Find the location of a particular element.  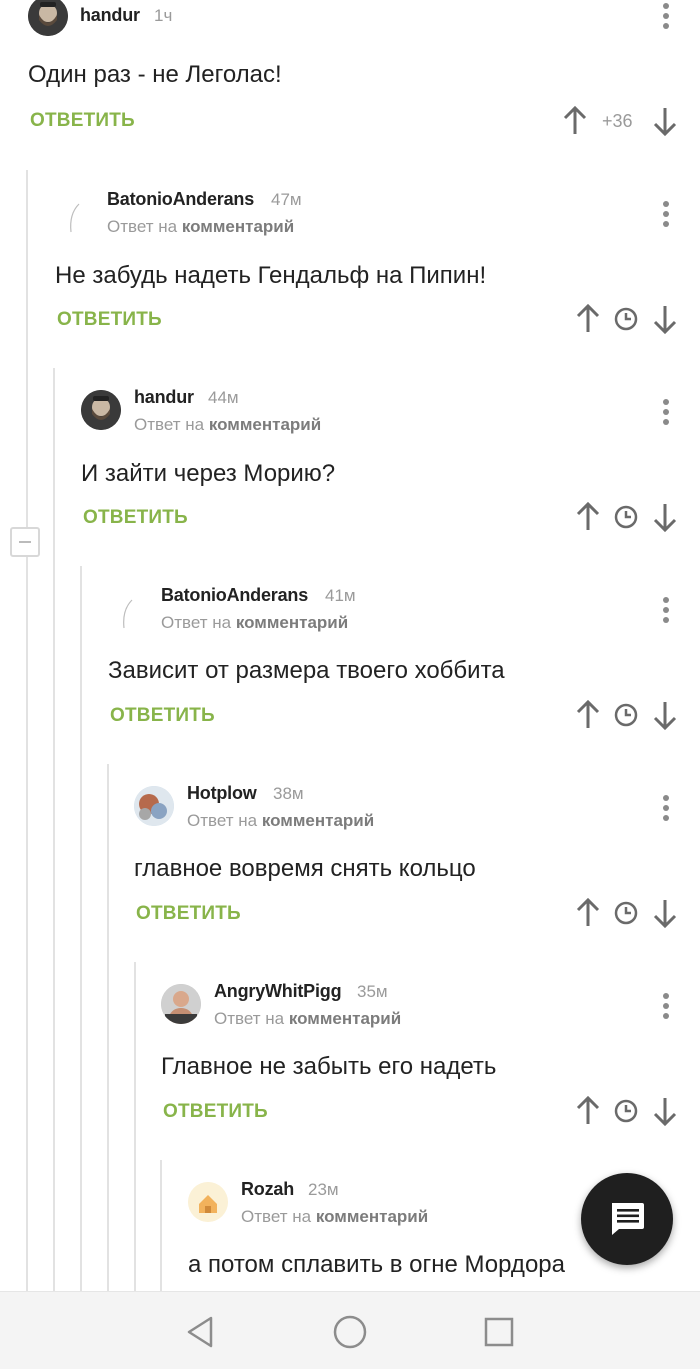

comment-text: главное вовремя снять кольцо is located at coordinates (305, 868).